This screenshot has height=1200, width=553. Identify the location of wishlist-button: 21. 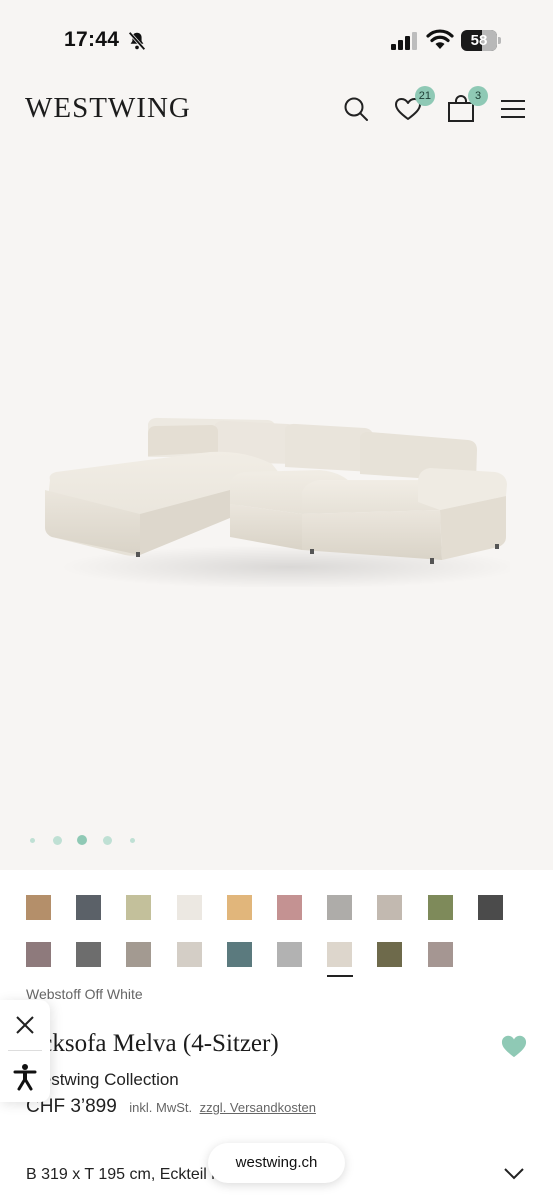
(414, 105).